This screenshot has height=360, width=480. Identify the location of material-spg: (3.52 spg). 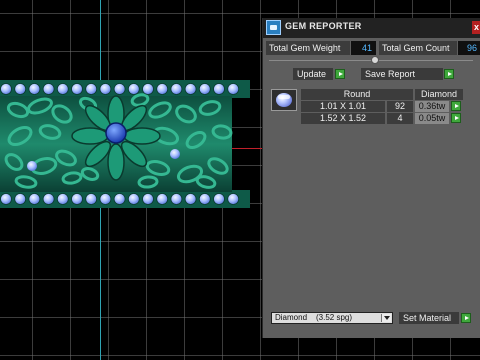
(334, 317).